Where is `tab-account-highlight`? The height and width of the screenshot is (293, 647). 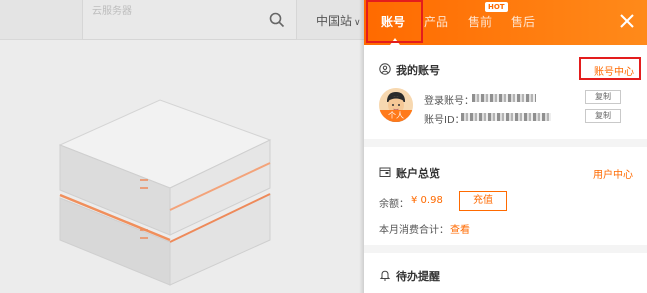 tab-account-highlight is located at coordinates (394, 21).